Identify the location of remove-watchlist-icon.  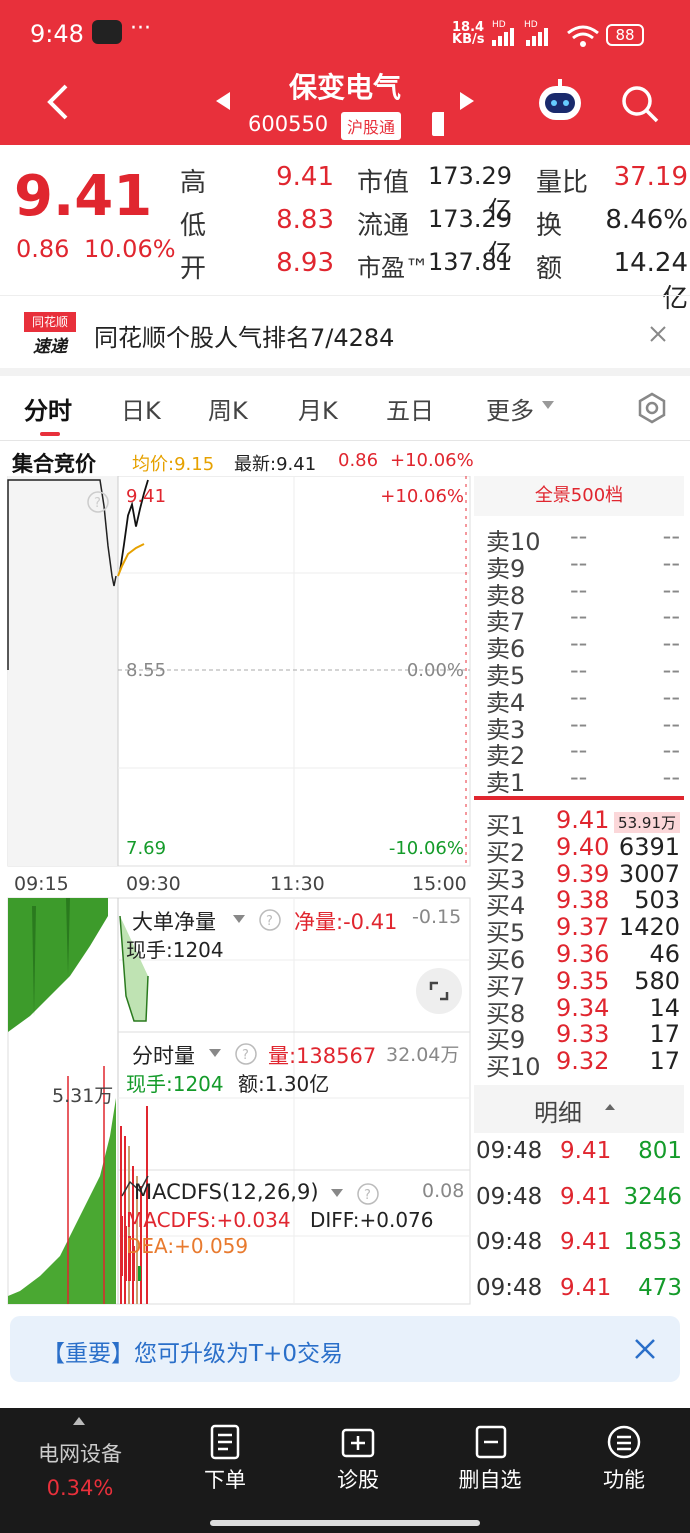
(491, 1442).